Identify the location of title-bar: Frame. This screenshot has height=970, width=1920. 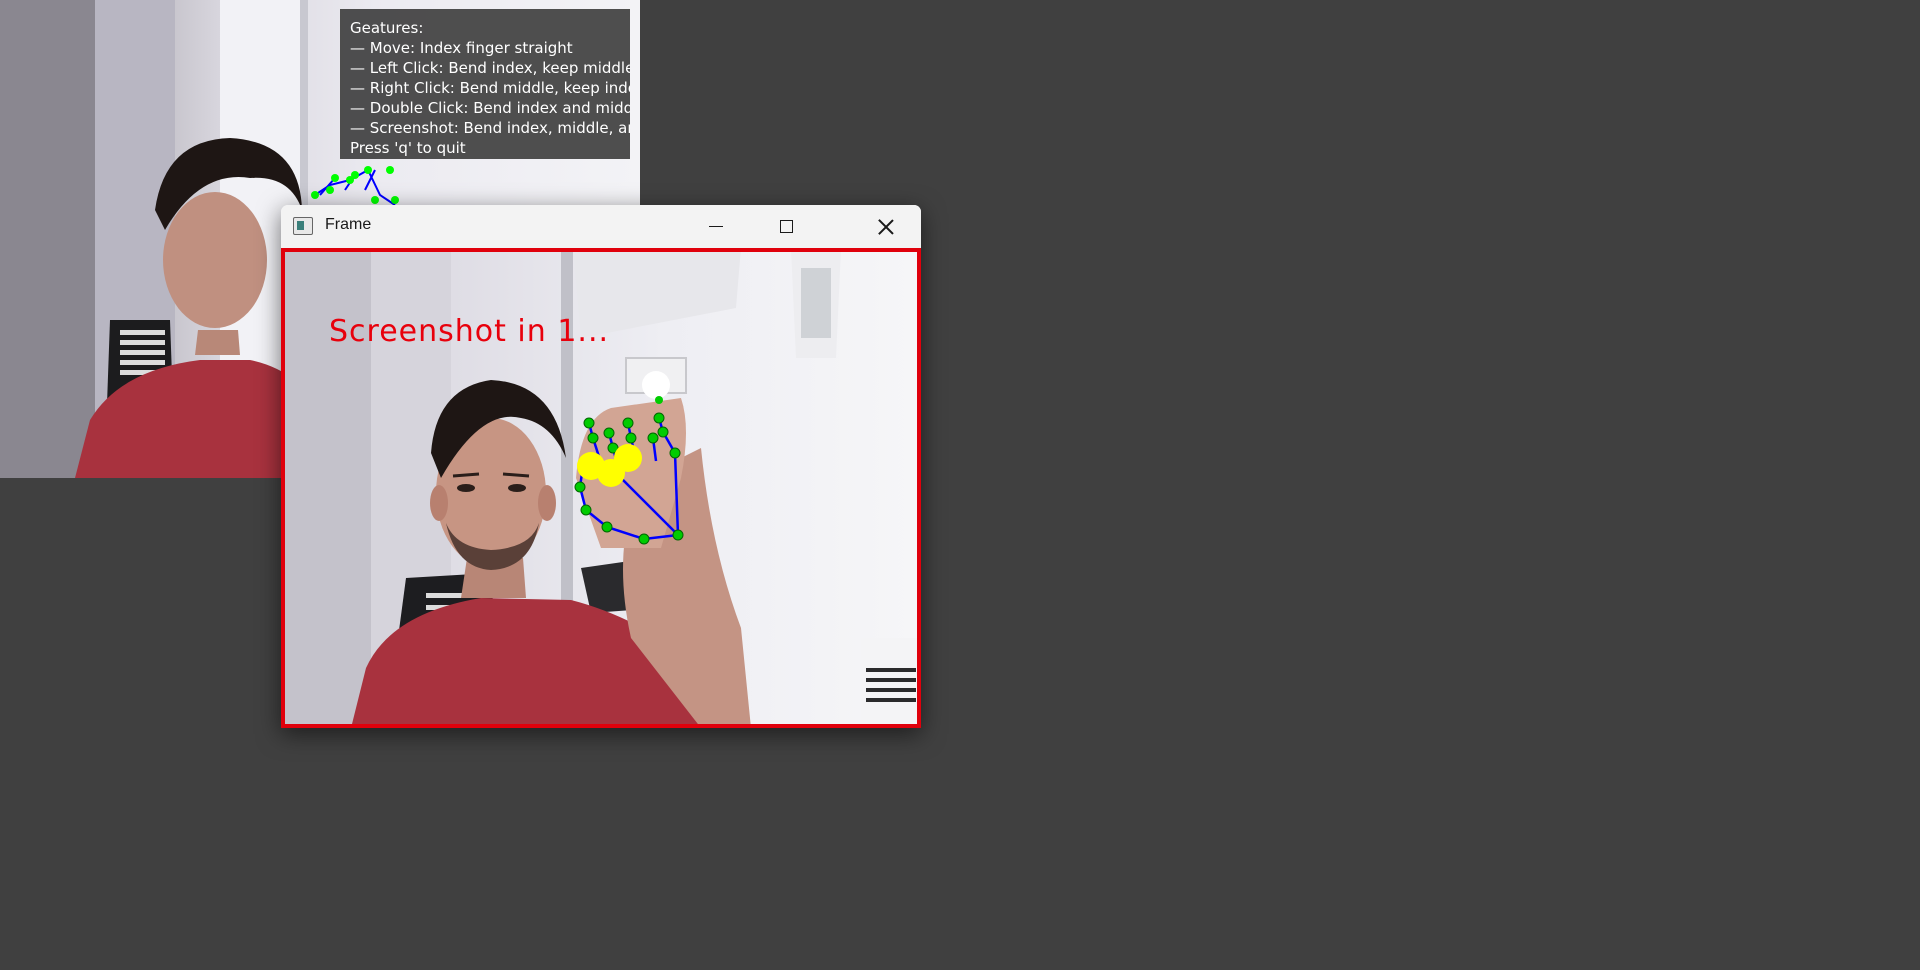
(601, 226).